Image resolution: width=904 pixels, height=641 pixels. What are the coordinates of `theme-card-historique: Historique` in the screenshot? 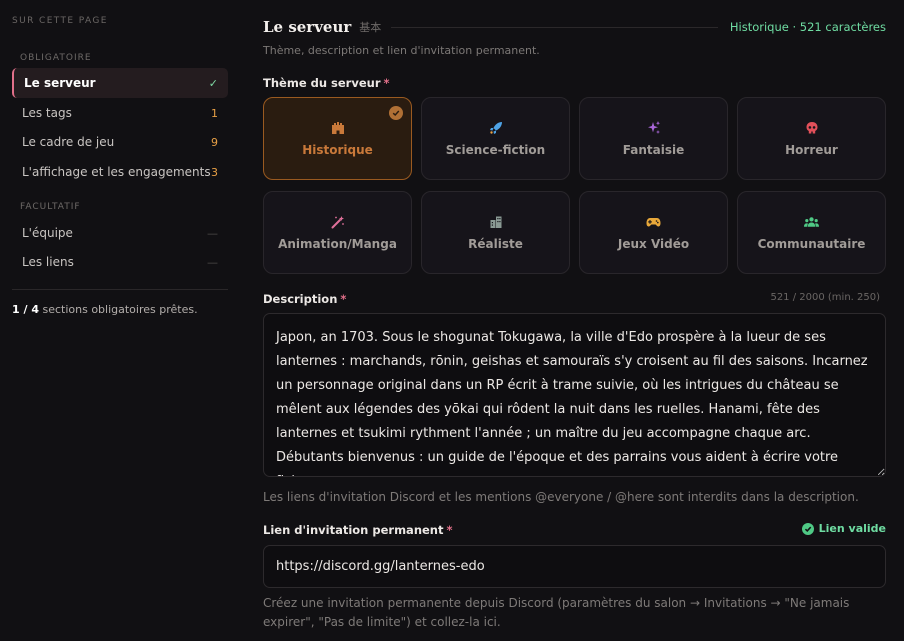 It's located at (337, 138).